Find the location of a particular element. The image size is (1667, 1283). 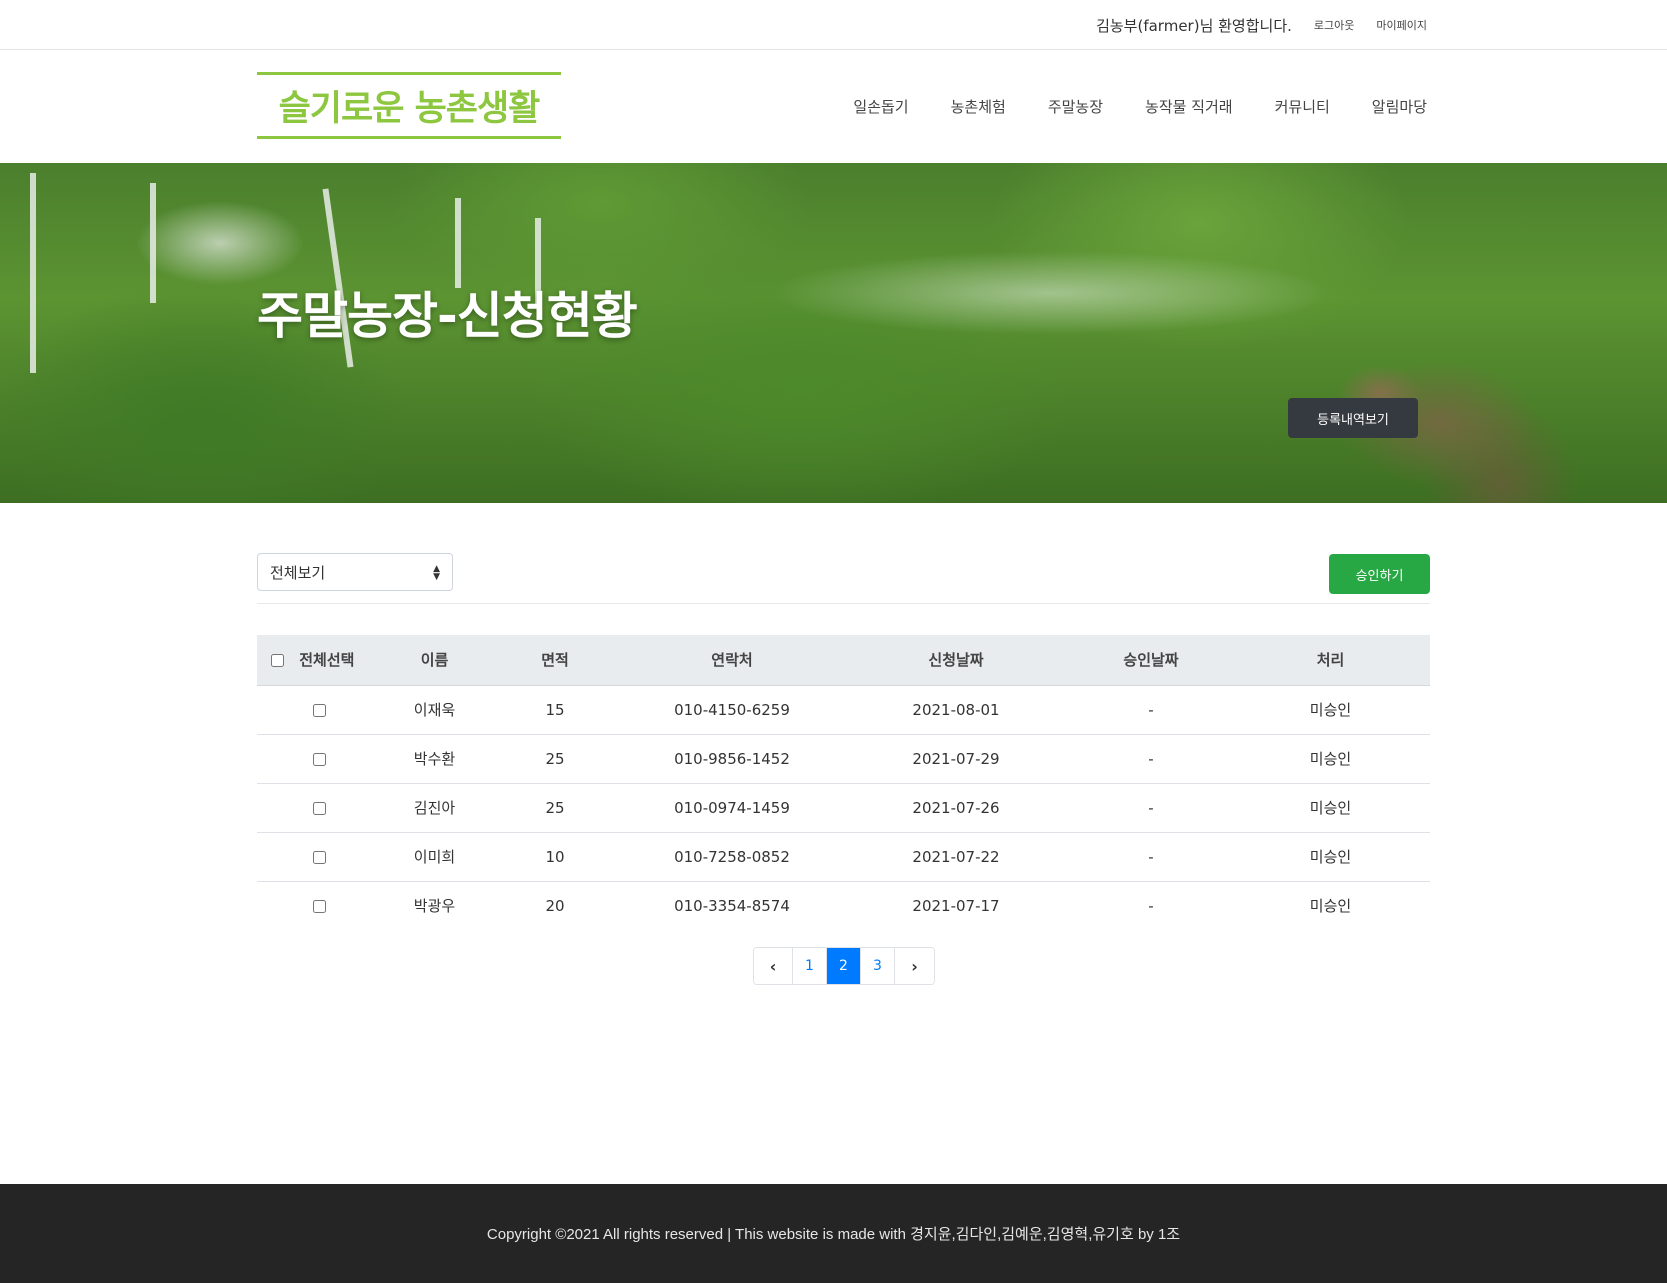

table-header-row: 전체선택 이름 면적 연락처 신청날짜 승인날짜 처리 is located at coordinates (843, 660).